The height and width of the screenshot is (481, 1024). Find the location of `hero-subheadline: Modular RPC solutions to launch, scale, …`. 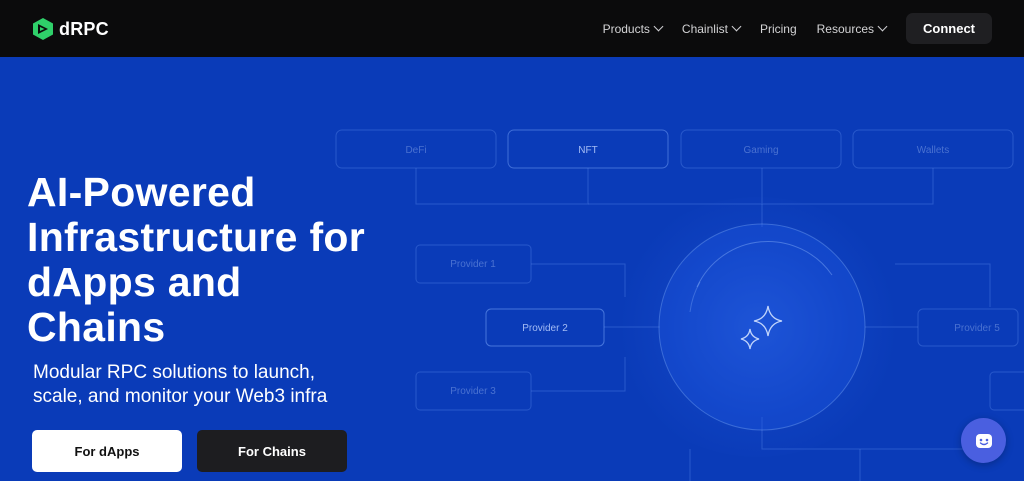

hero-subheadline: Modular RPC solutions to launch, scale, … is located at coordinates (180, 384).